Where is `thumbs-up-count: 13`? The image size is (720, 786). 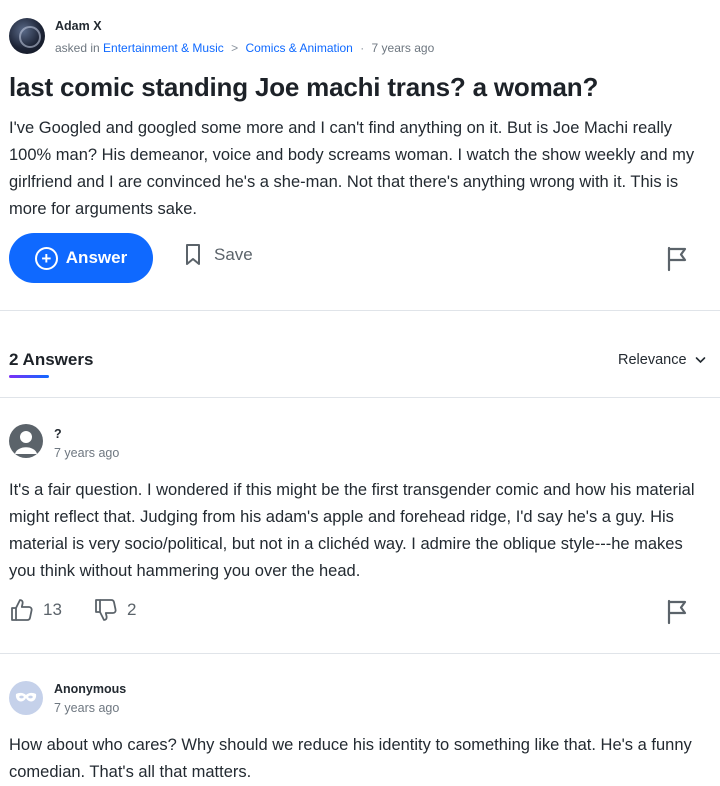
thumbs-up-count: 13 is located at coordinates (52, 609).